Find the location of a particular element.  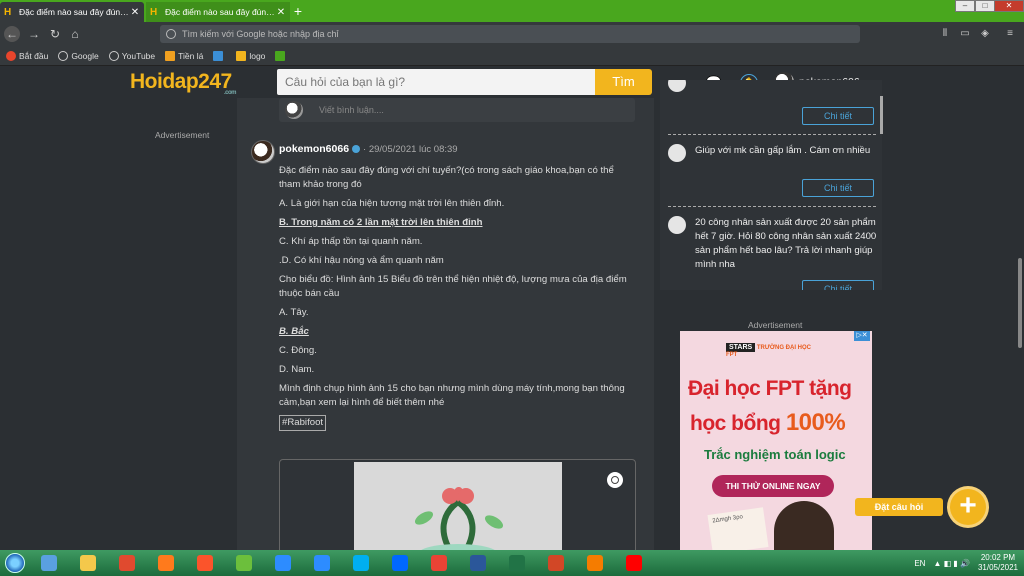

ad-cta-button: THI THỬ ONLINE NGAY is located at coordinates (773, 486).